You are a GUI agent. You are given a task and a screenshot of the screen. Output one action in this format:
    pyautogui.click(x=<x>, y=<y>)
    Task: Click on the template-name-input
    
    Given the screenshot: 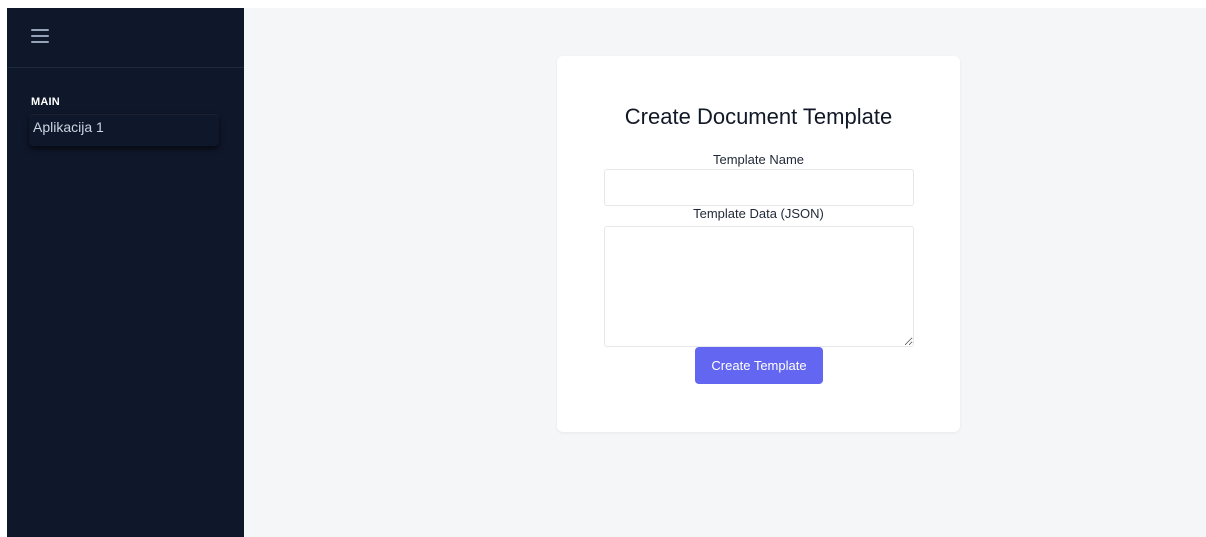 What is the action you would take?
    pyautogui.click(x=759, y=187)
    